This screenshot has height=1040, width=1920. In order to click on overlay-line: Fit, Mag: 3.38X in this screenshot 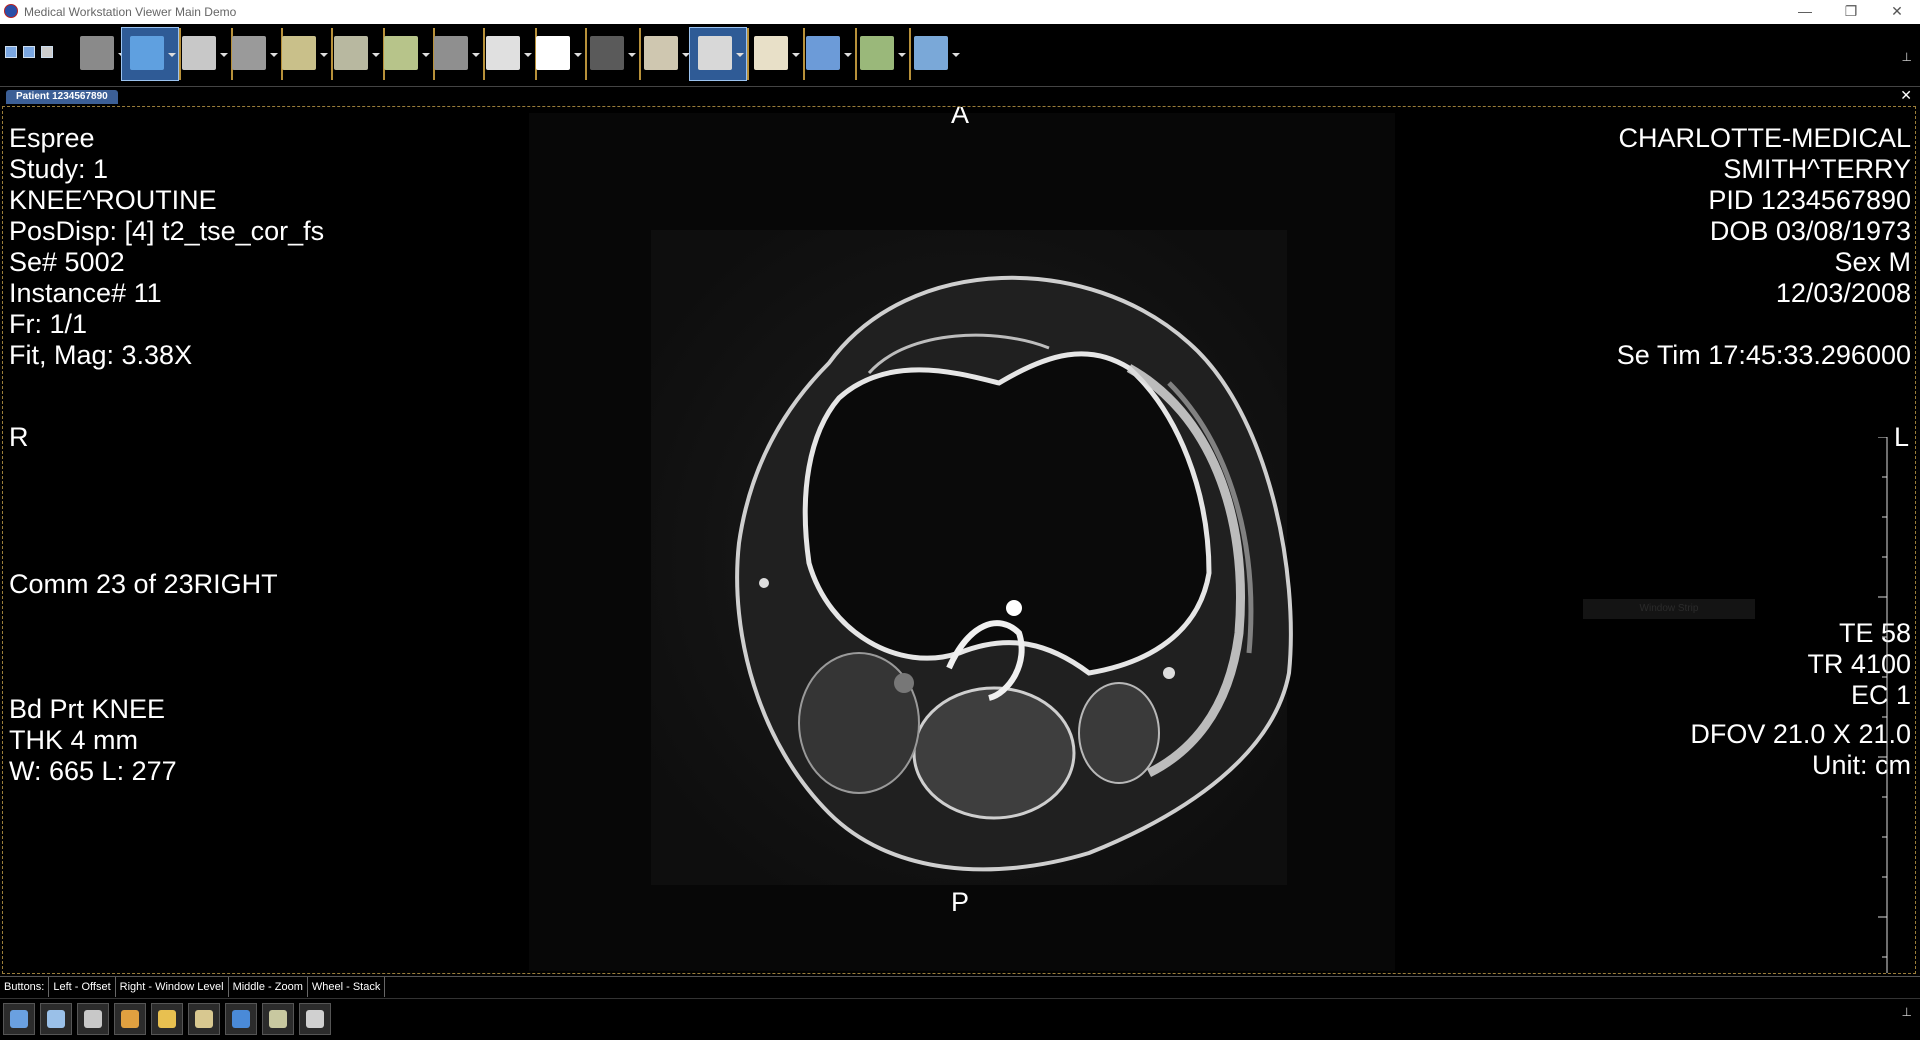, I will do `click(101, 355)`.